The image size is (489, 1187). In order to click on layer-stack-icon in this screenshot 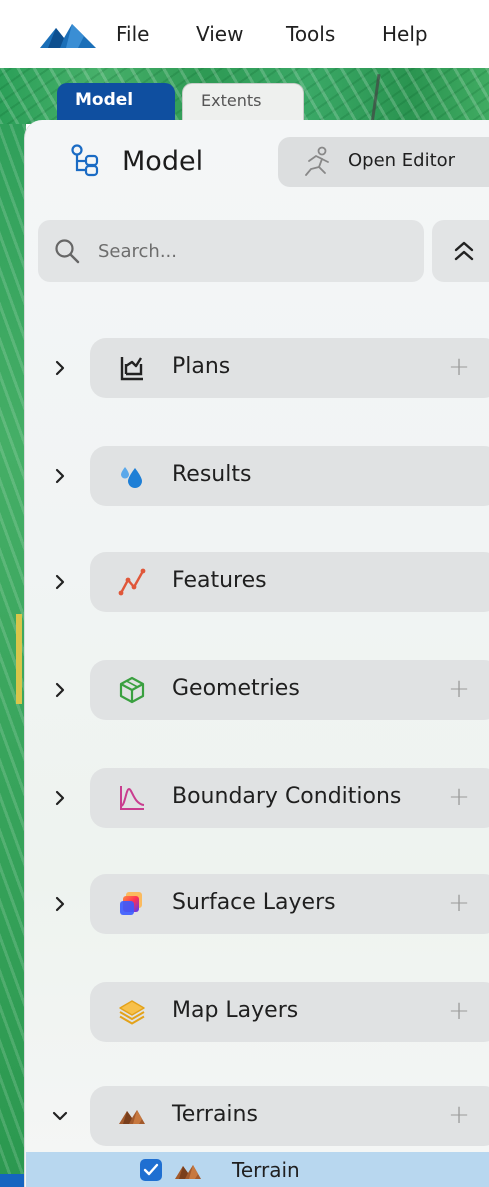, I will do `click(132, 1012)`.